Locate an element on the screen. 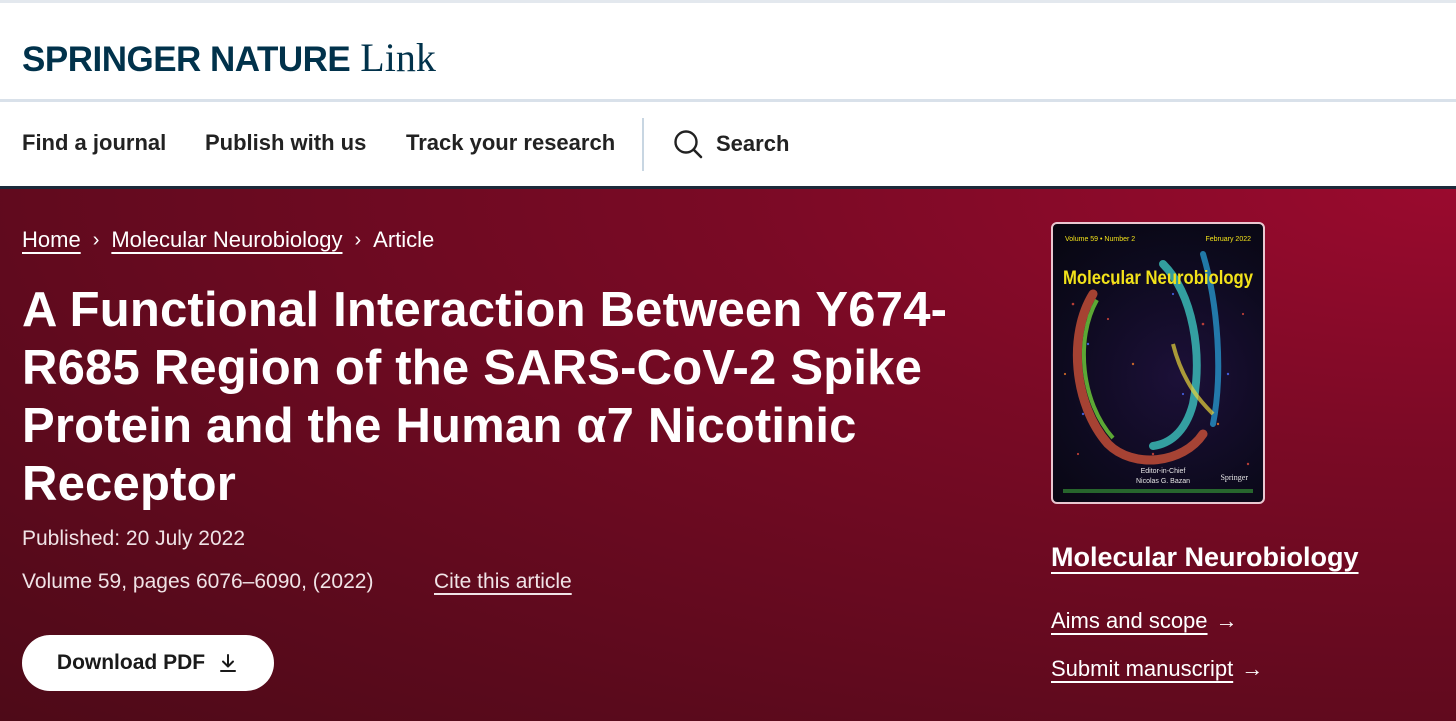 This screenshot has height=721, width=1456. nav-track-research: Track your research is located at coordinates (510, 143).